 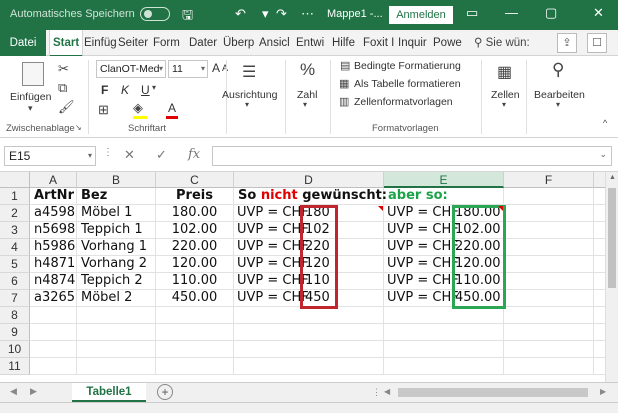 I want to click on font-color-button: A, so click(x=172, y=108).